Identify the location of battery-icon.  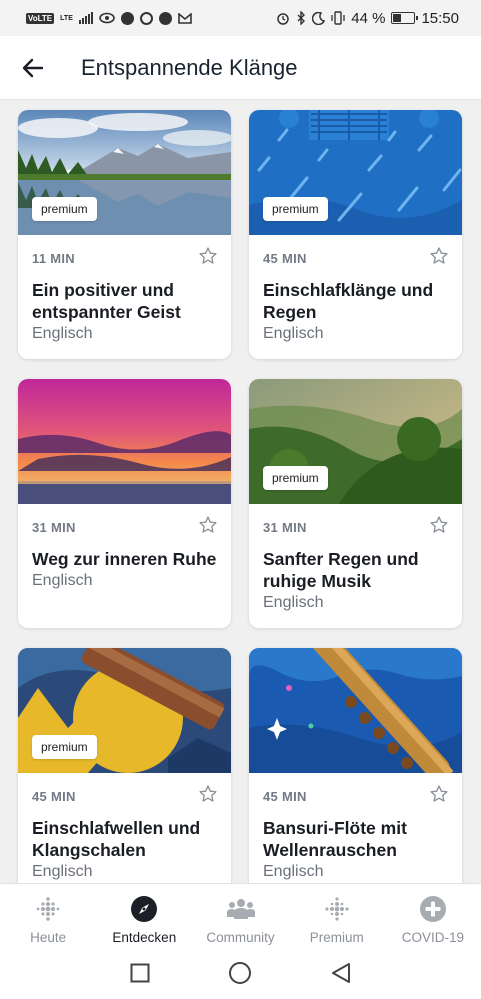
(405, 18).